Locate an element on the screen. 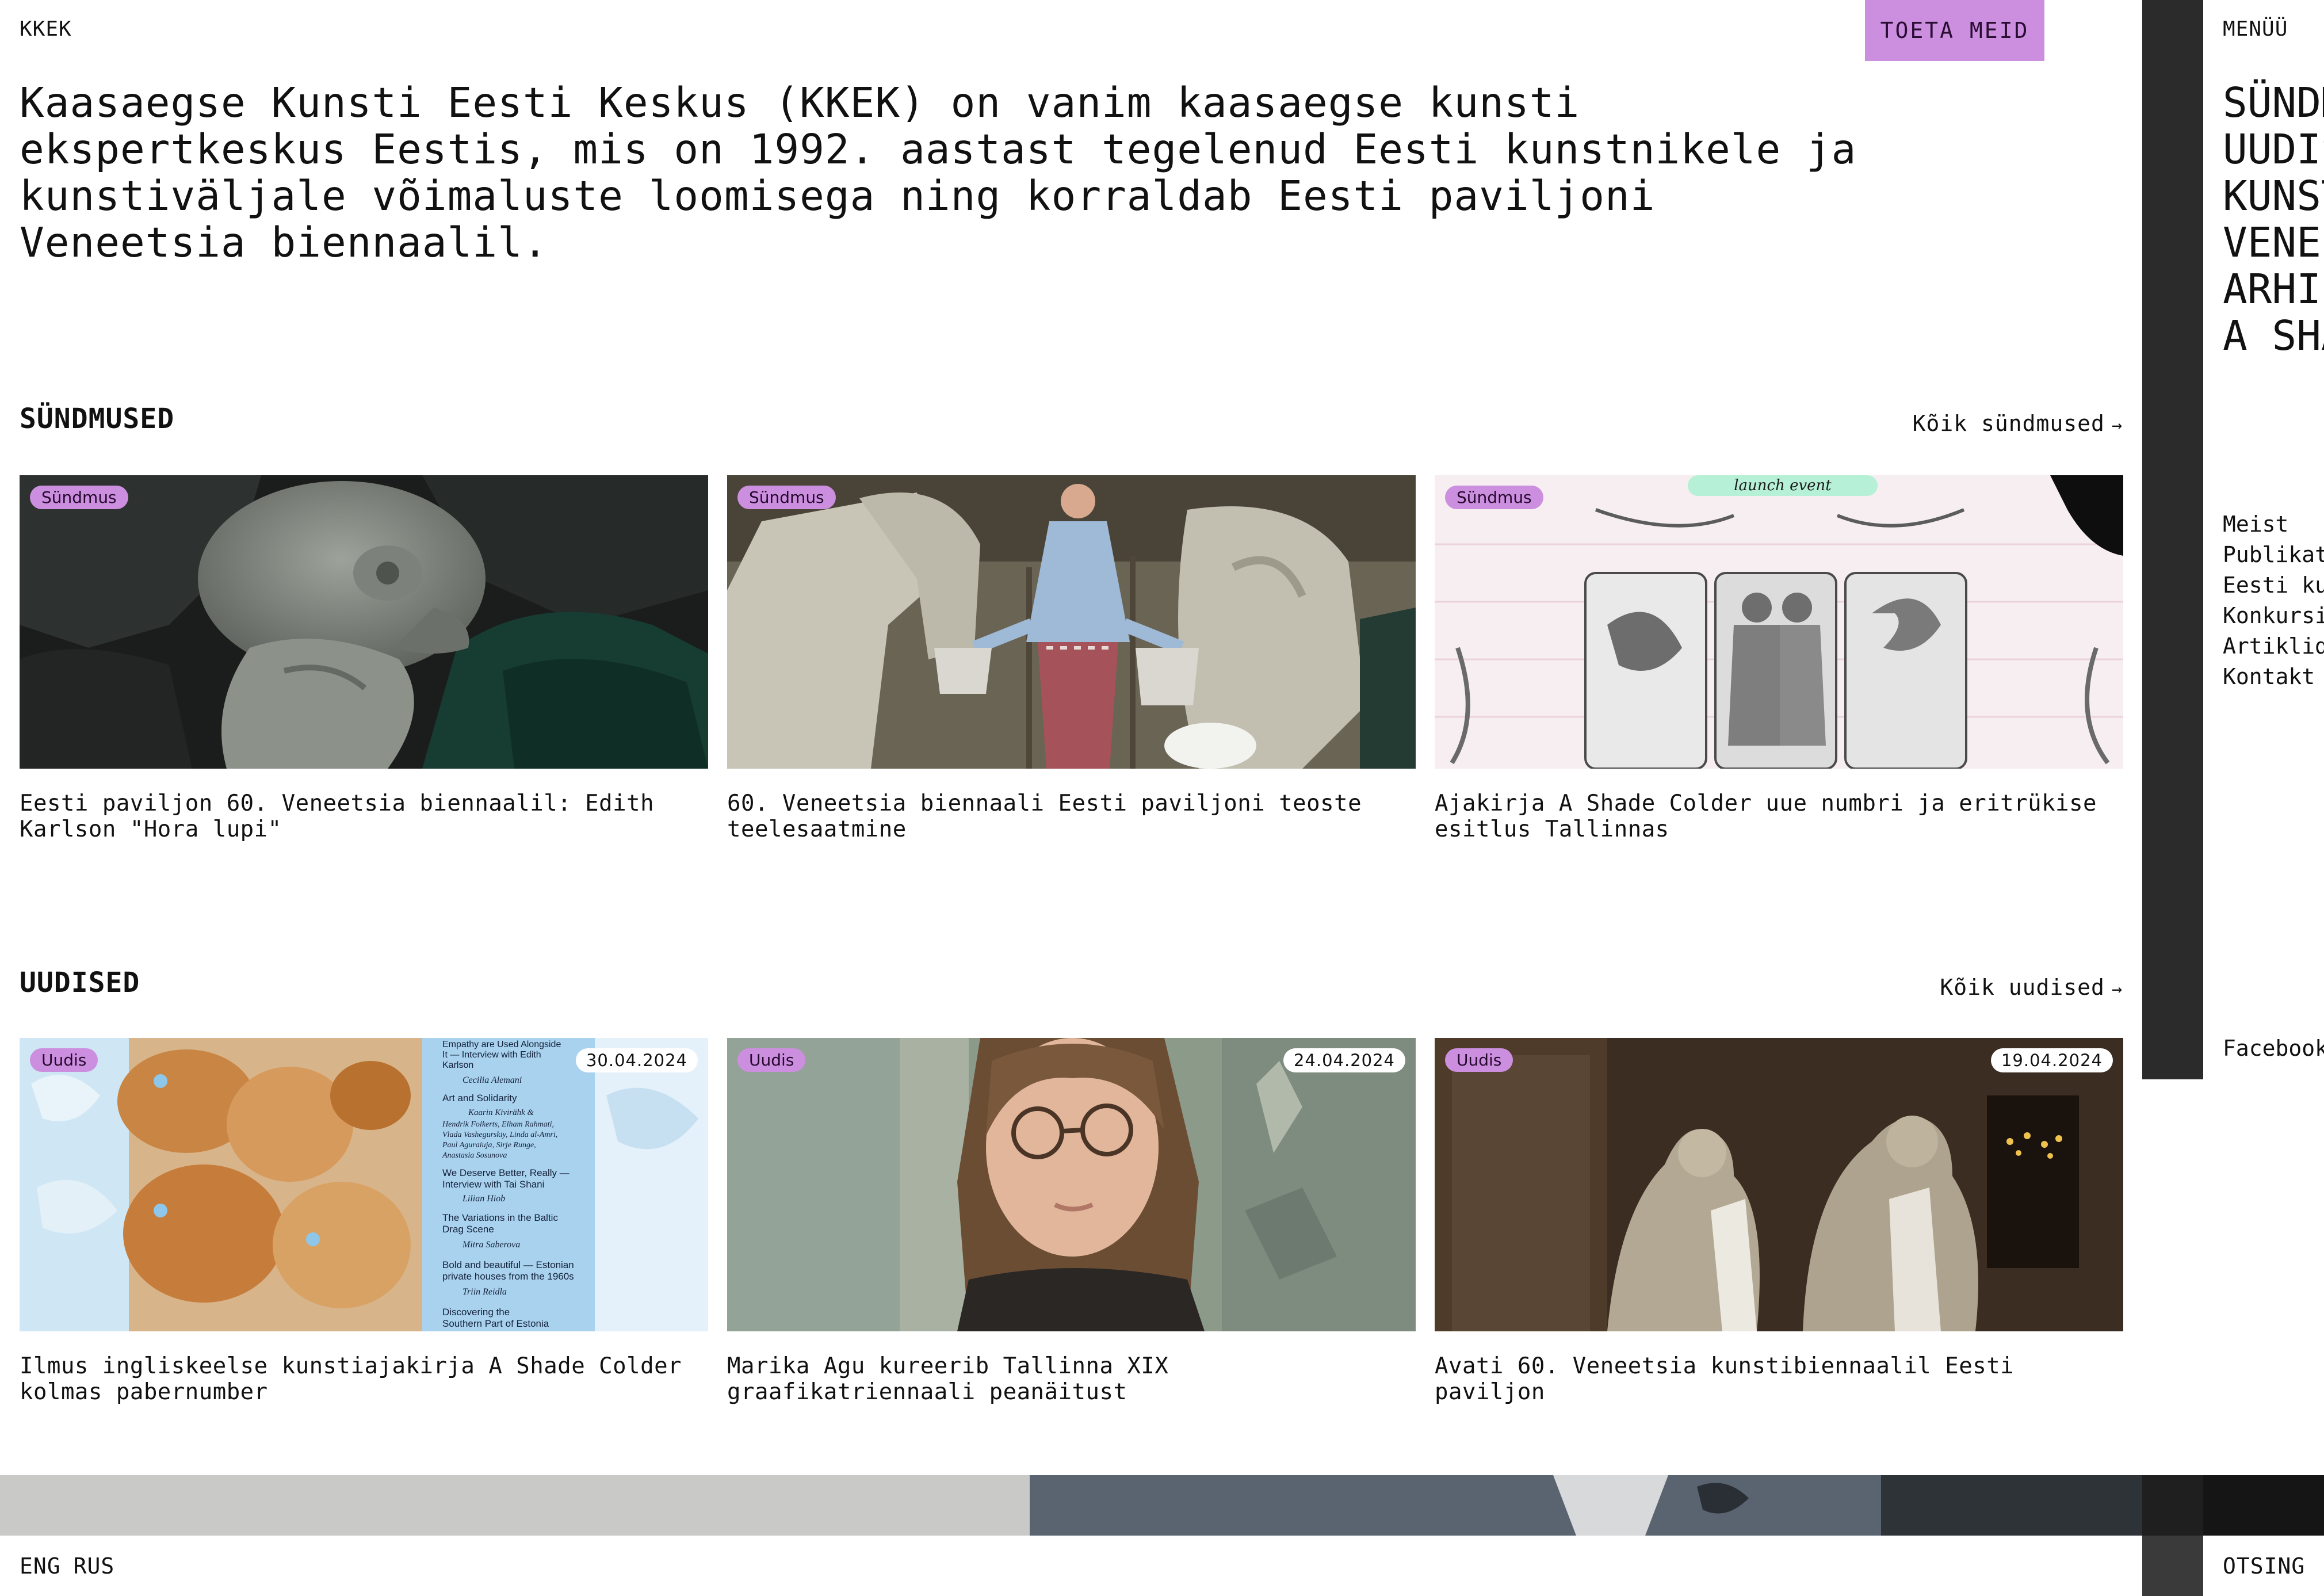  date-badge: 19.04.2024 is located at coordinates (2051, 1060).